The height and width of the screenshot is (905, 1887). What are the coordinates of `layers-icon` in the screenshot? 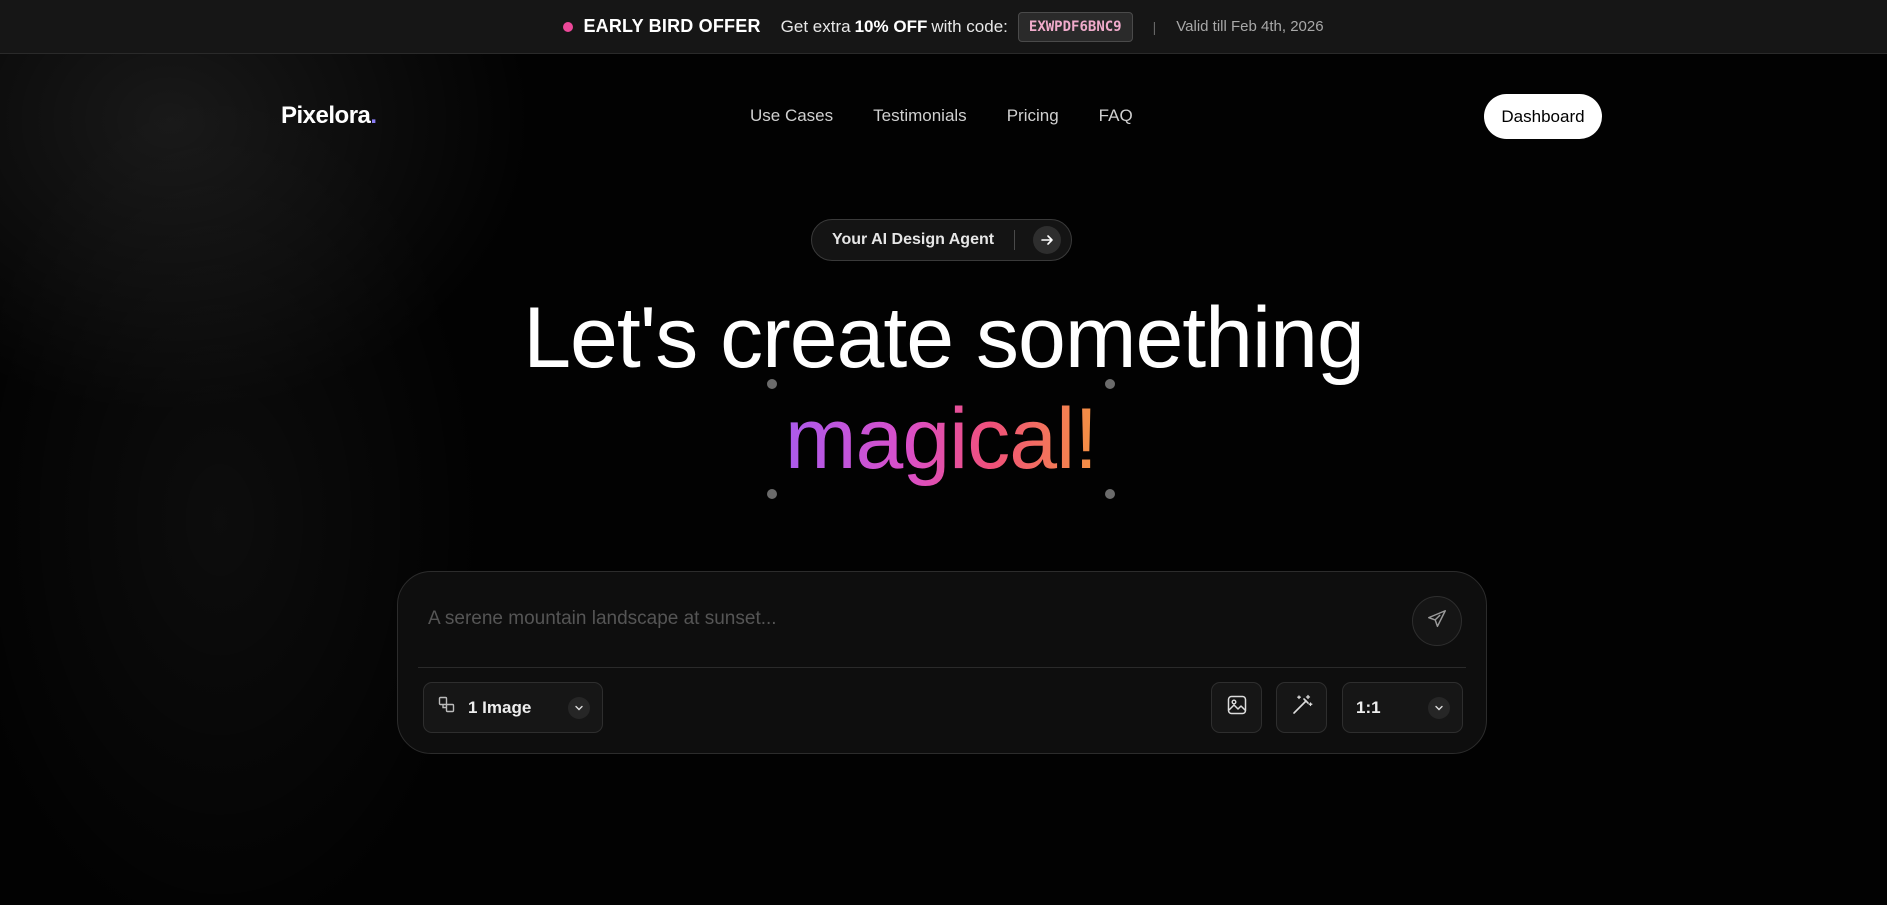 It's located at (447, 707).